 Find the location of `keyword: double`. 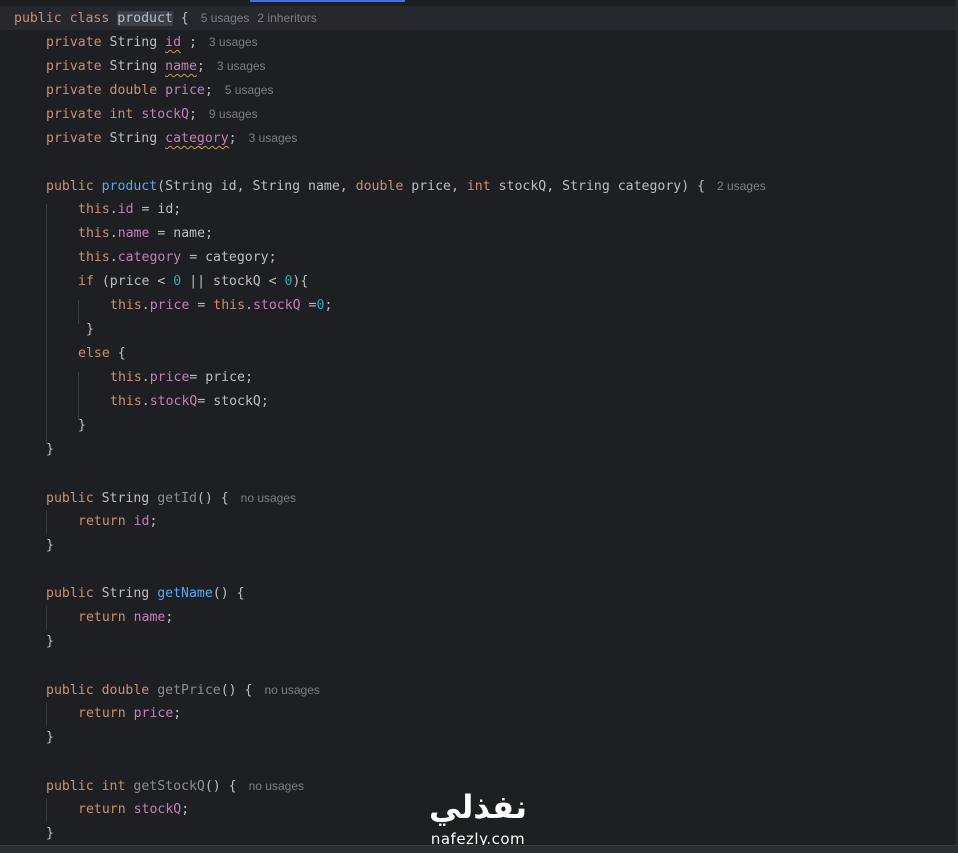

keyword: double is located at coordinates (379, 186).